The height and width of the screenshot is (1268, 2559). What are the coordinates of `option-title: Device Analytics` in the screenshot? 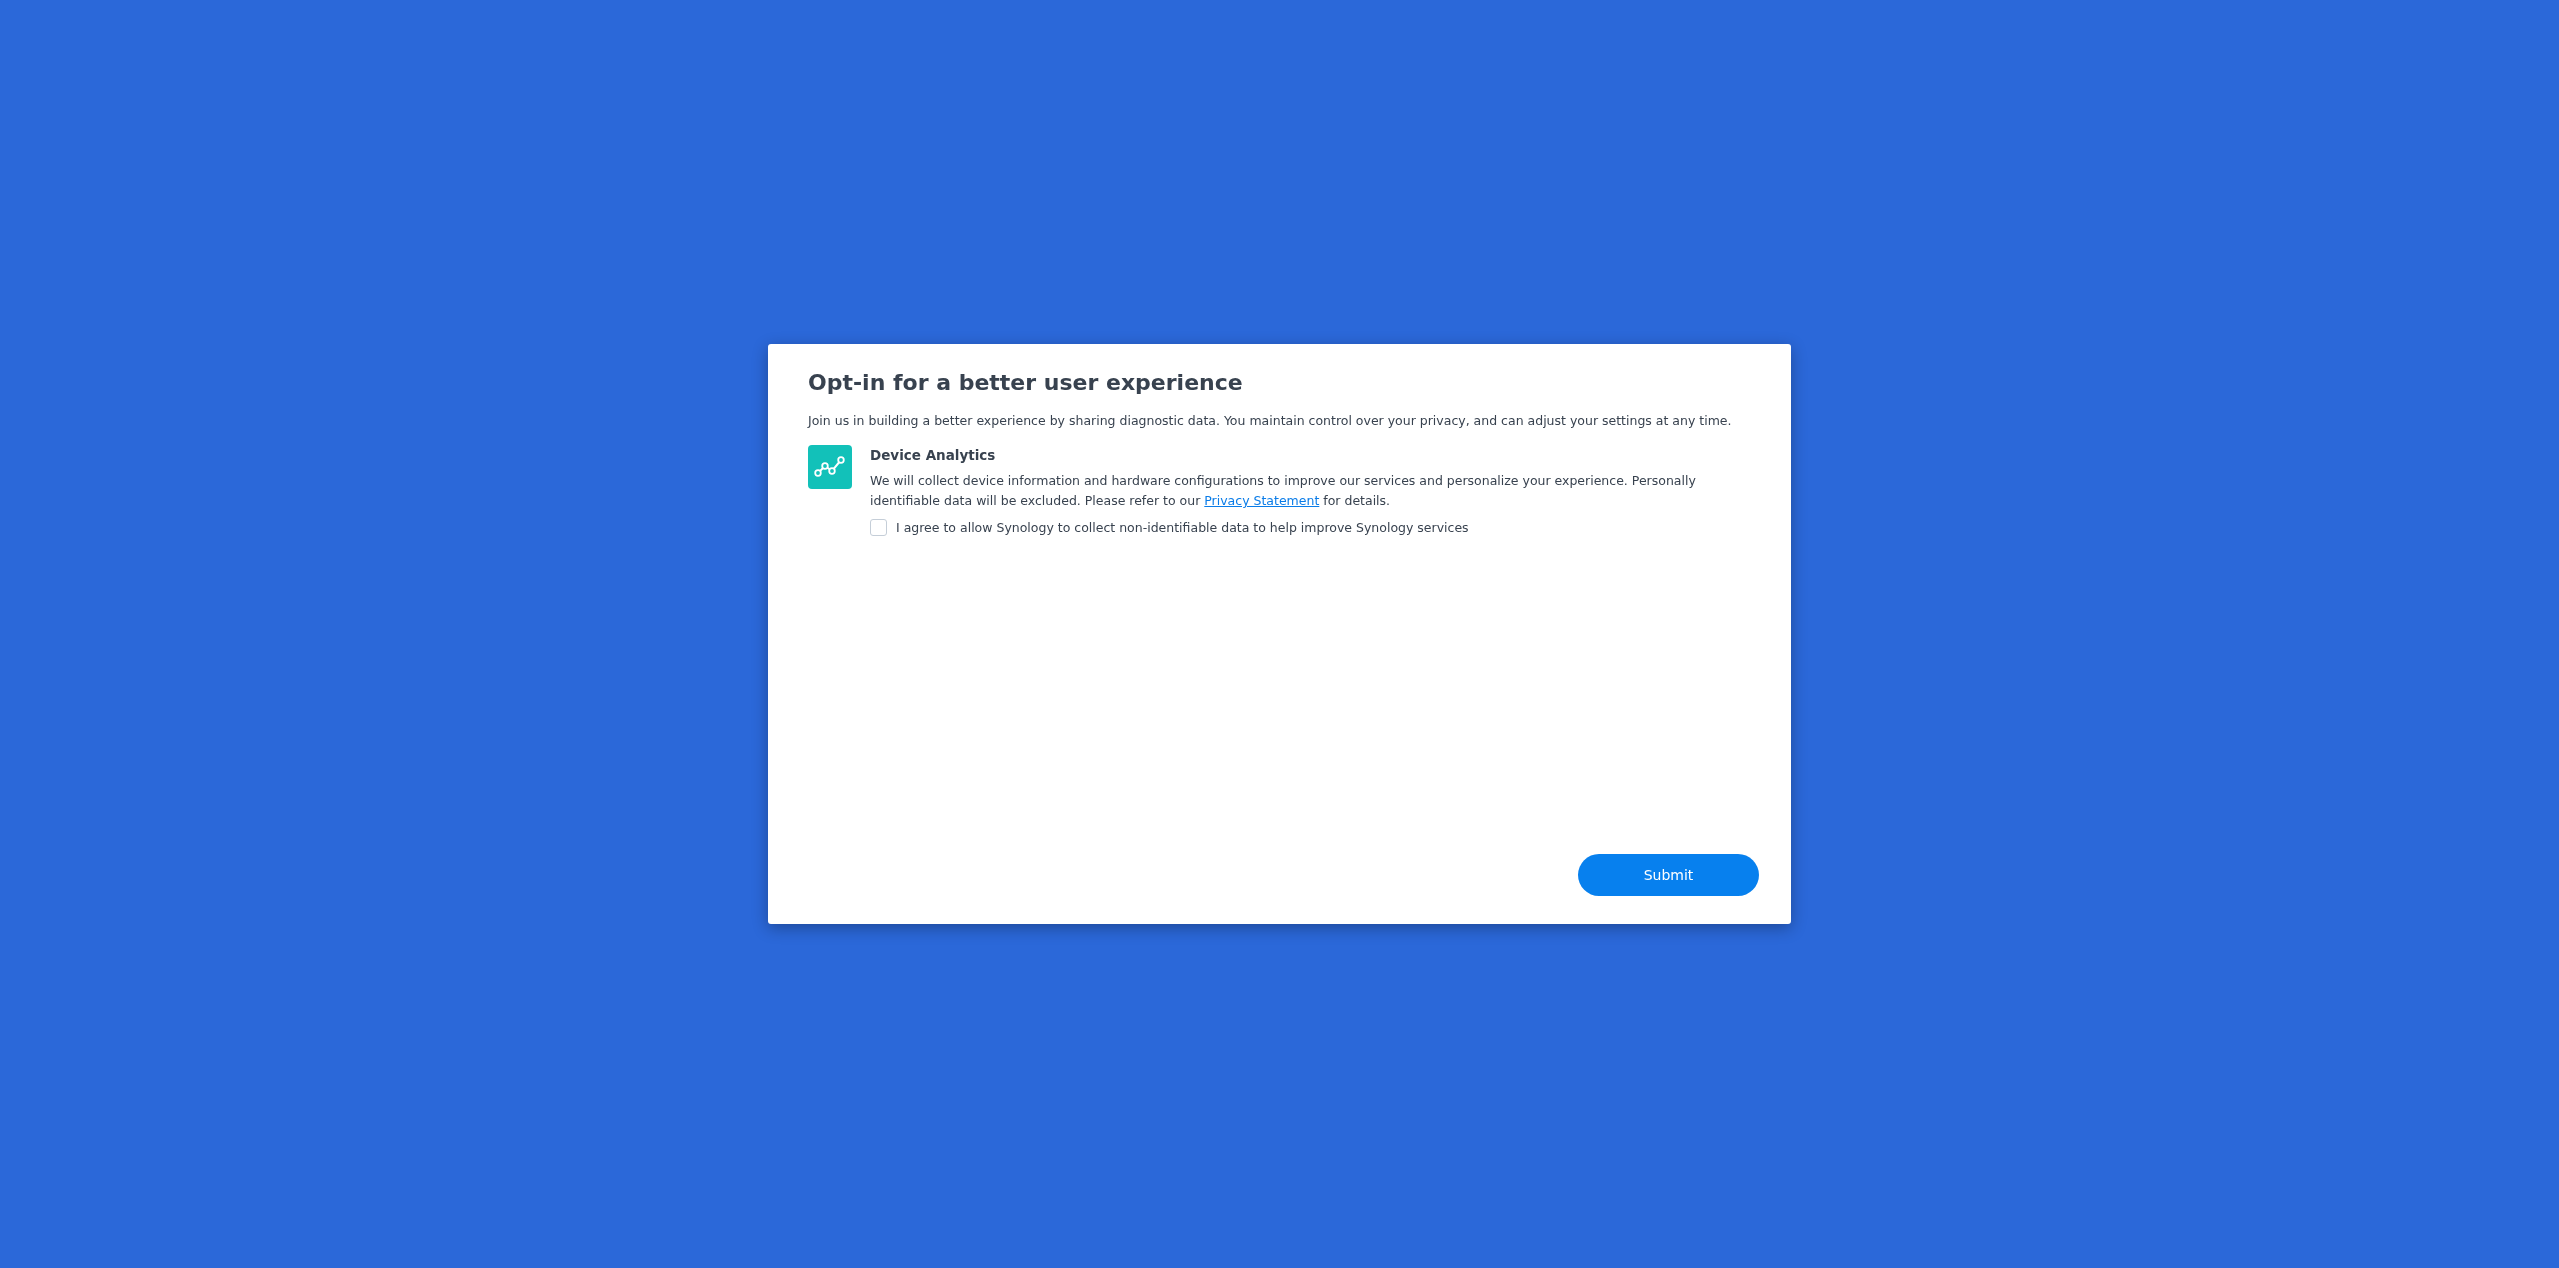 It's located at (933, 455).